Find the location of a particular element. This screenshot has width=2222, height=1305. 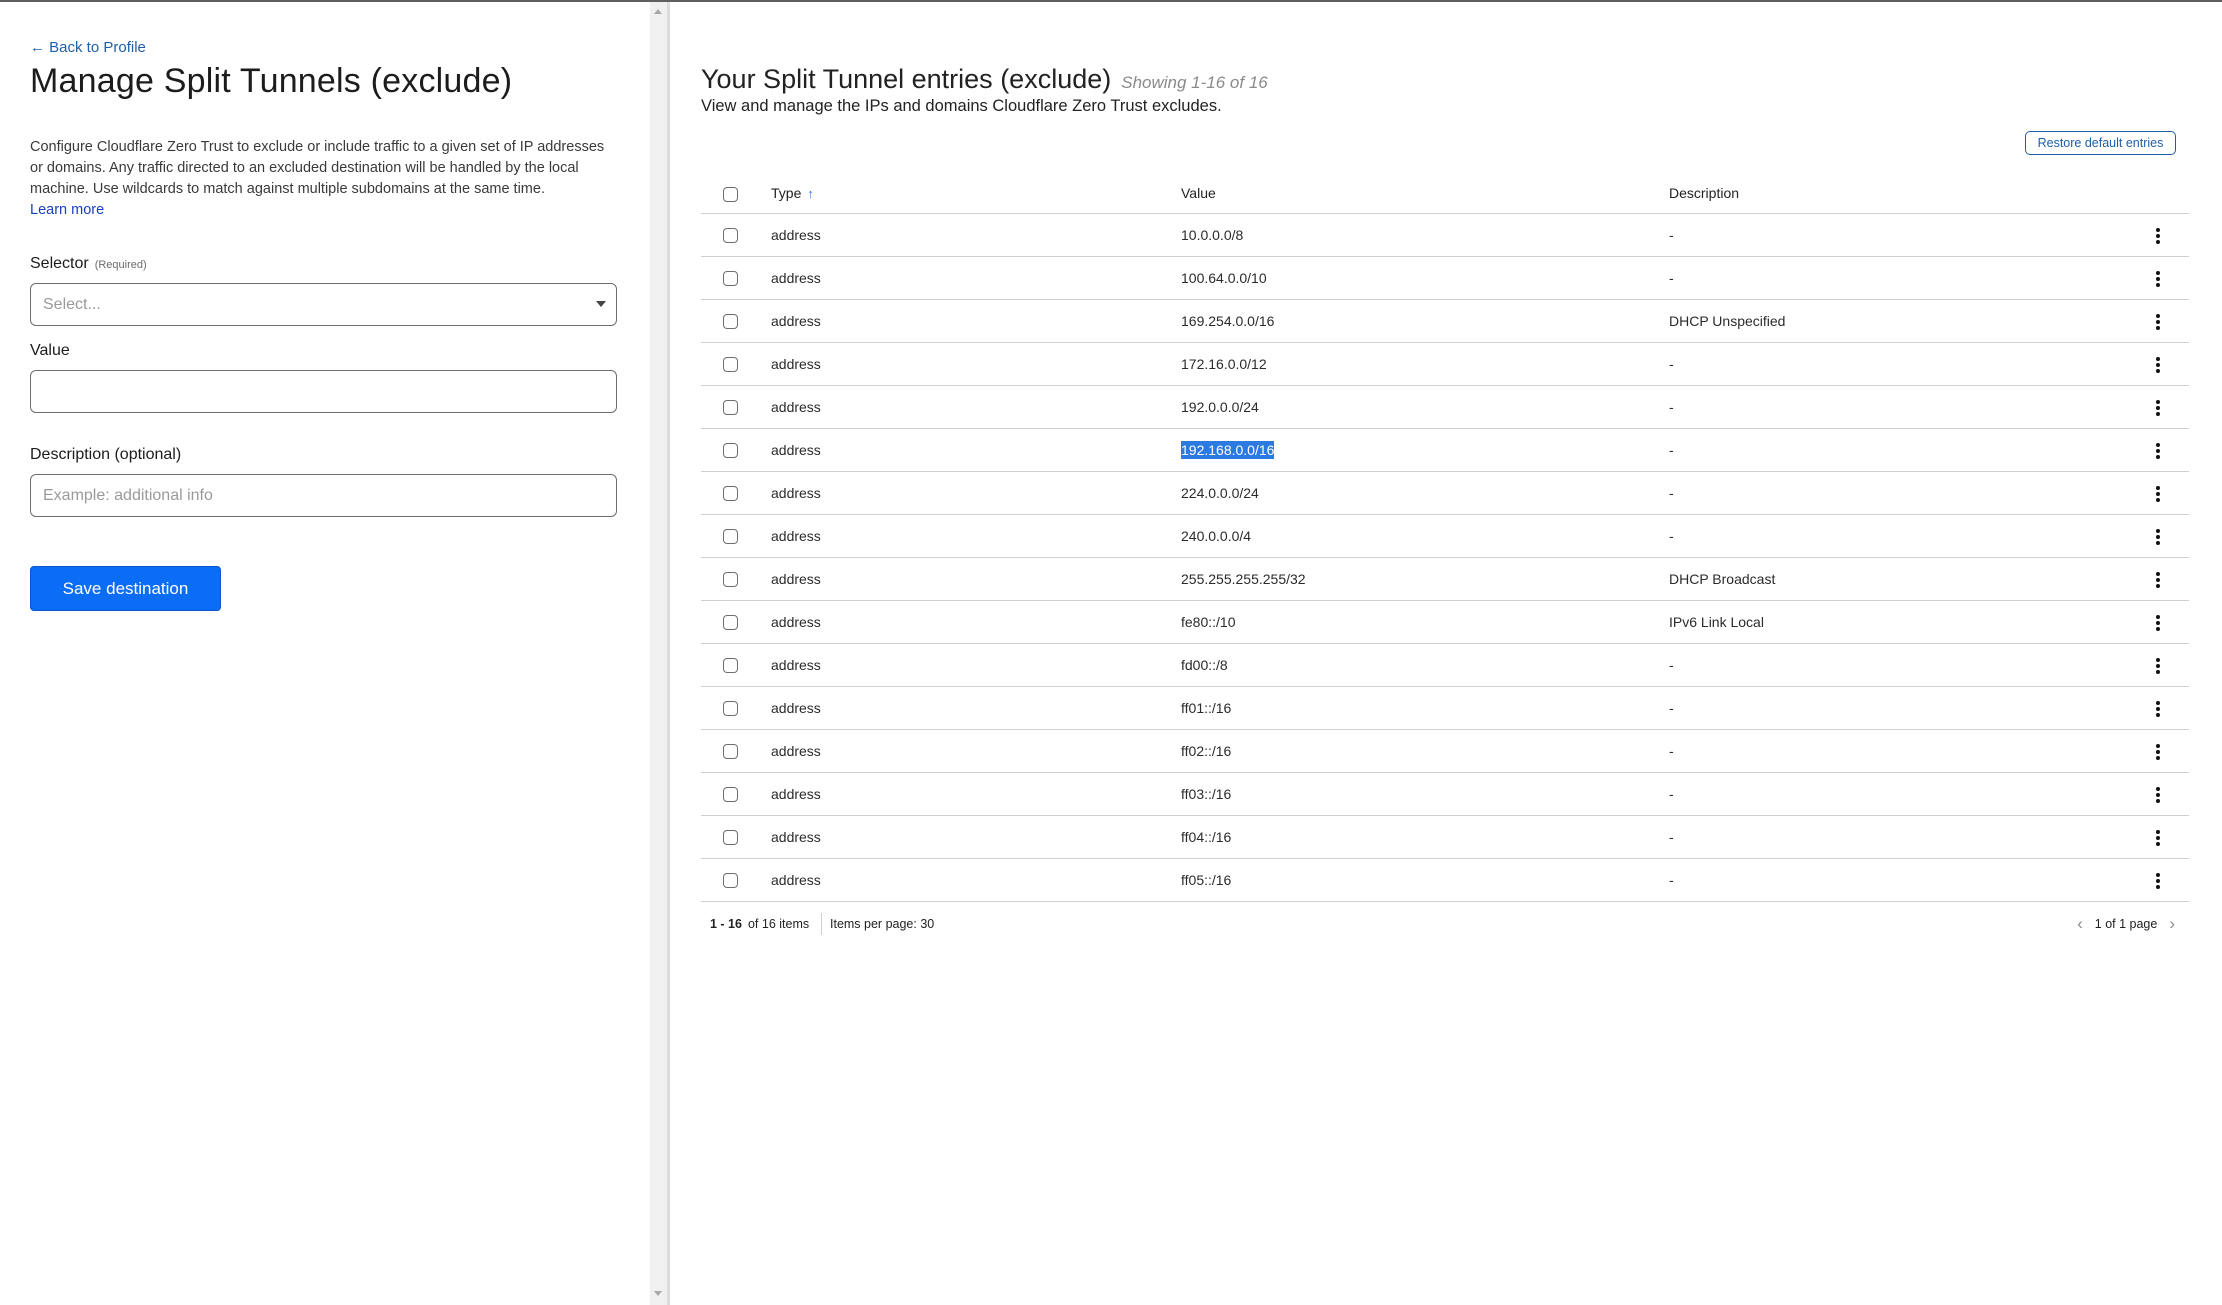

table-row: address ff05::/16 - is located at coordinates (1445, 880).